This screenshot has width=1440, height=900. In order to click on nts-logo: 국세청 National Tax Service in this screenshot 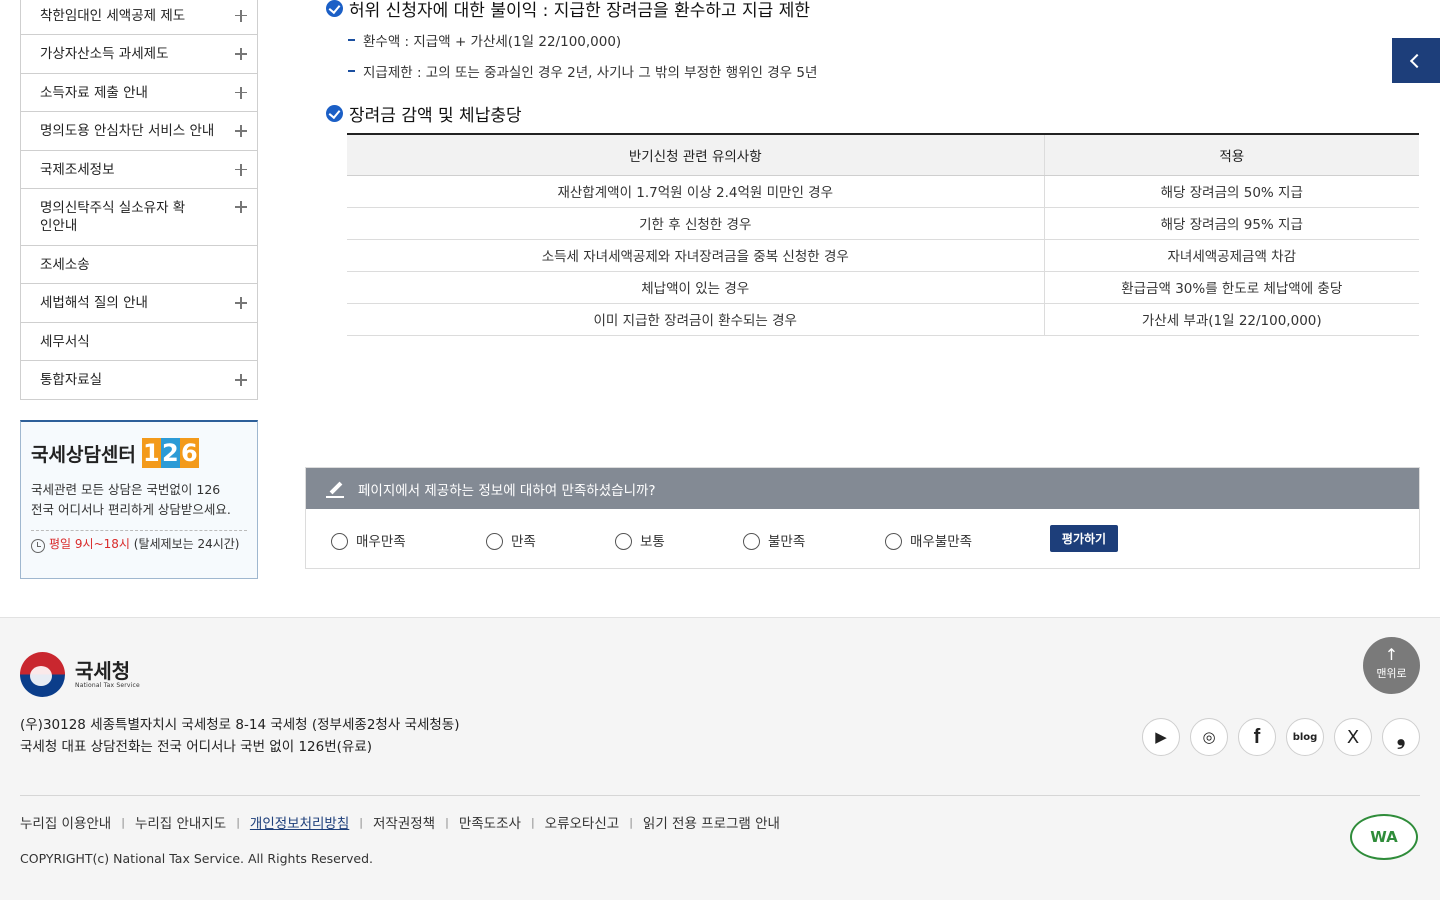, I will do `click(80, 674)`.